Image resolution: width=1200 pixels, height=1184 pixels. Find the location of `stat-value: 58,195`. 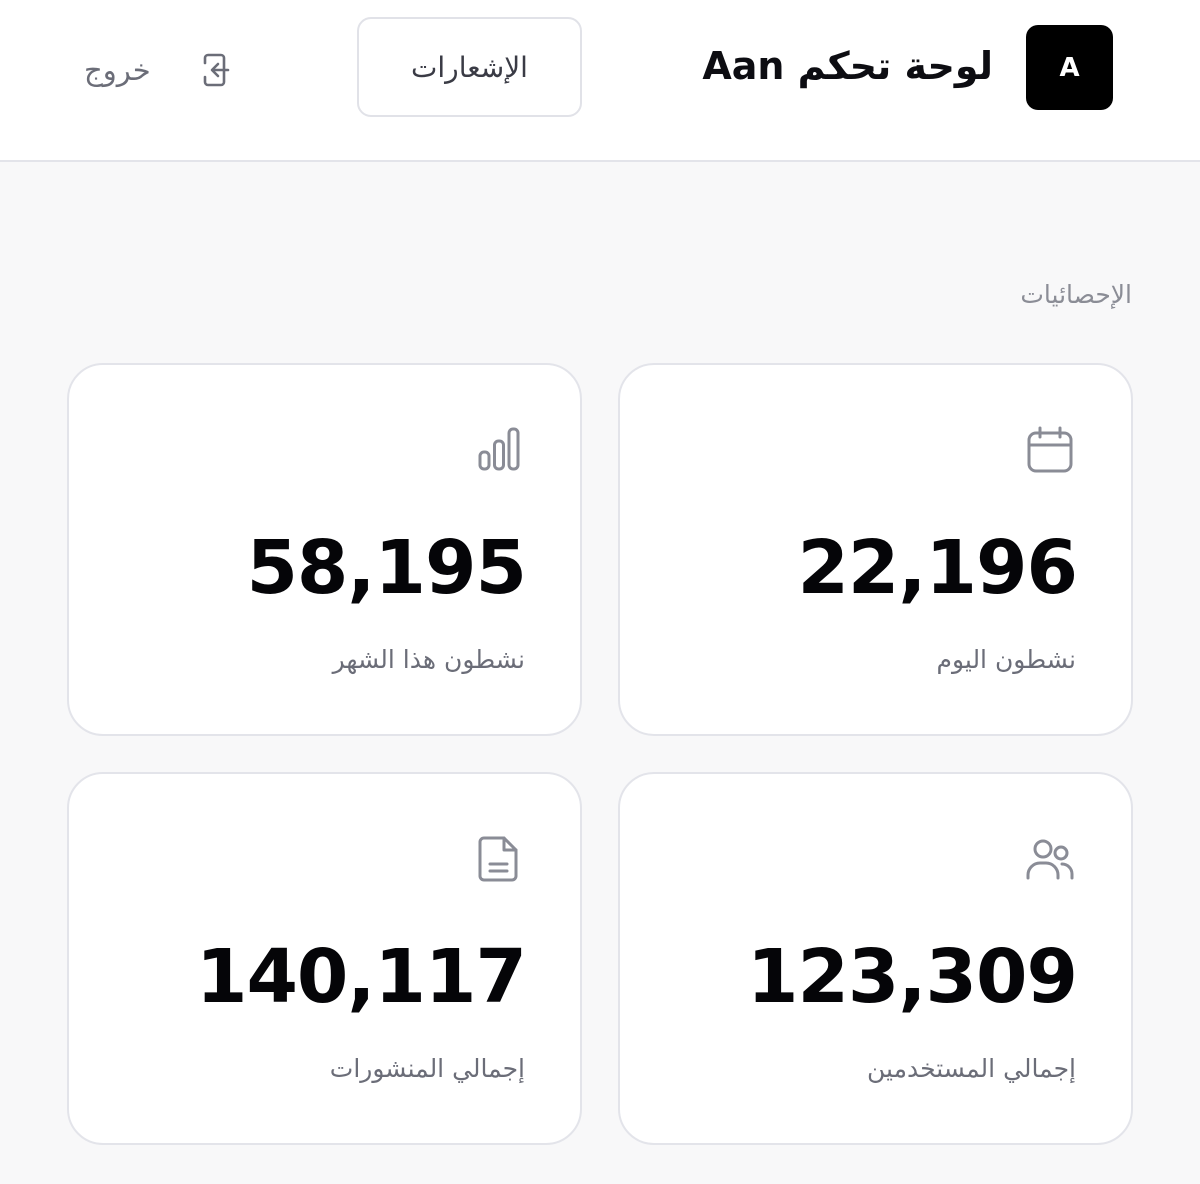

stat-value: 58,195 is located at coordinates (386, 568).